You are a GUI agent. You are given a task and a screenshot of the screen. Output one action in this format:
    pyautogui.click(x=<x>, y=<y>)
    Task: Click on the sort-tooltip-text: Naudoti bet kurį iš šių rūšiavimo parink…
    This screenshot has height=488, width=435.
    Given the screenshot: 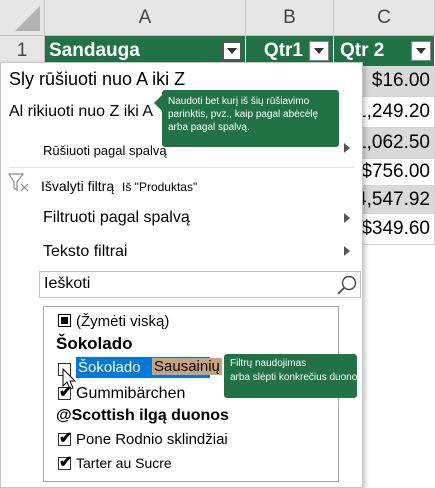 What is the action you would take?
    pyautogui.click(x=243, y=114)
    